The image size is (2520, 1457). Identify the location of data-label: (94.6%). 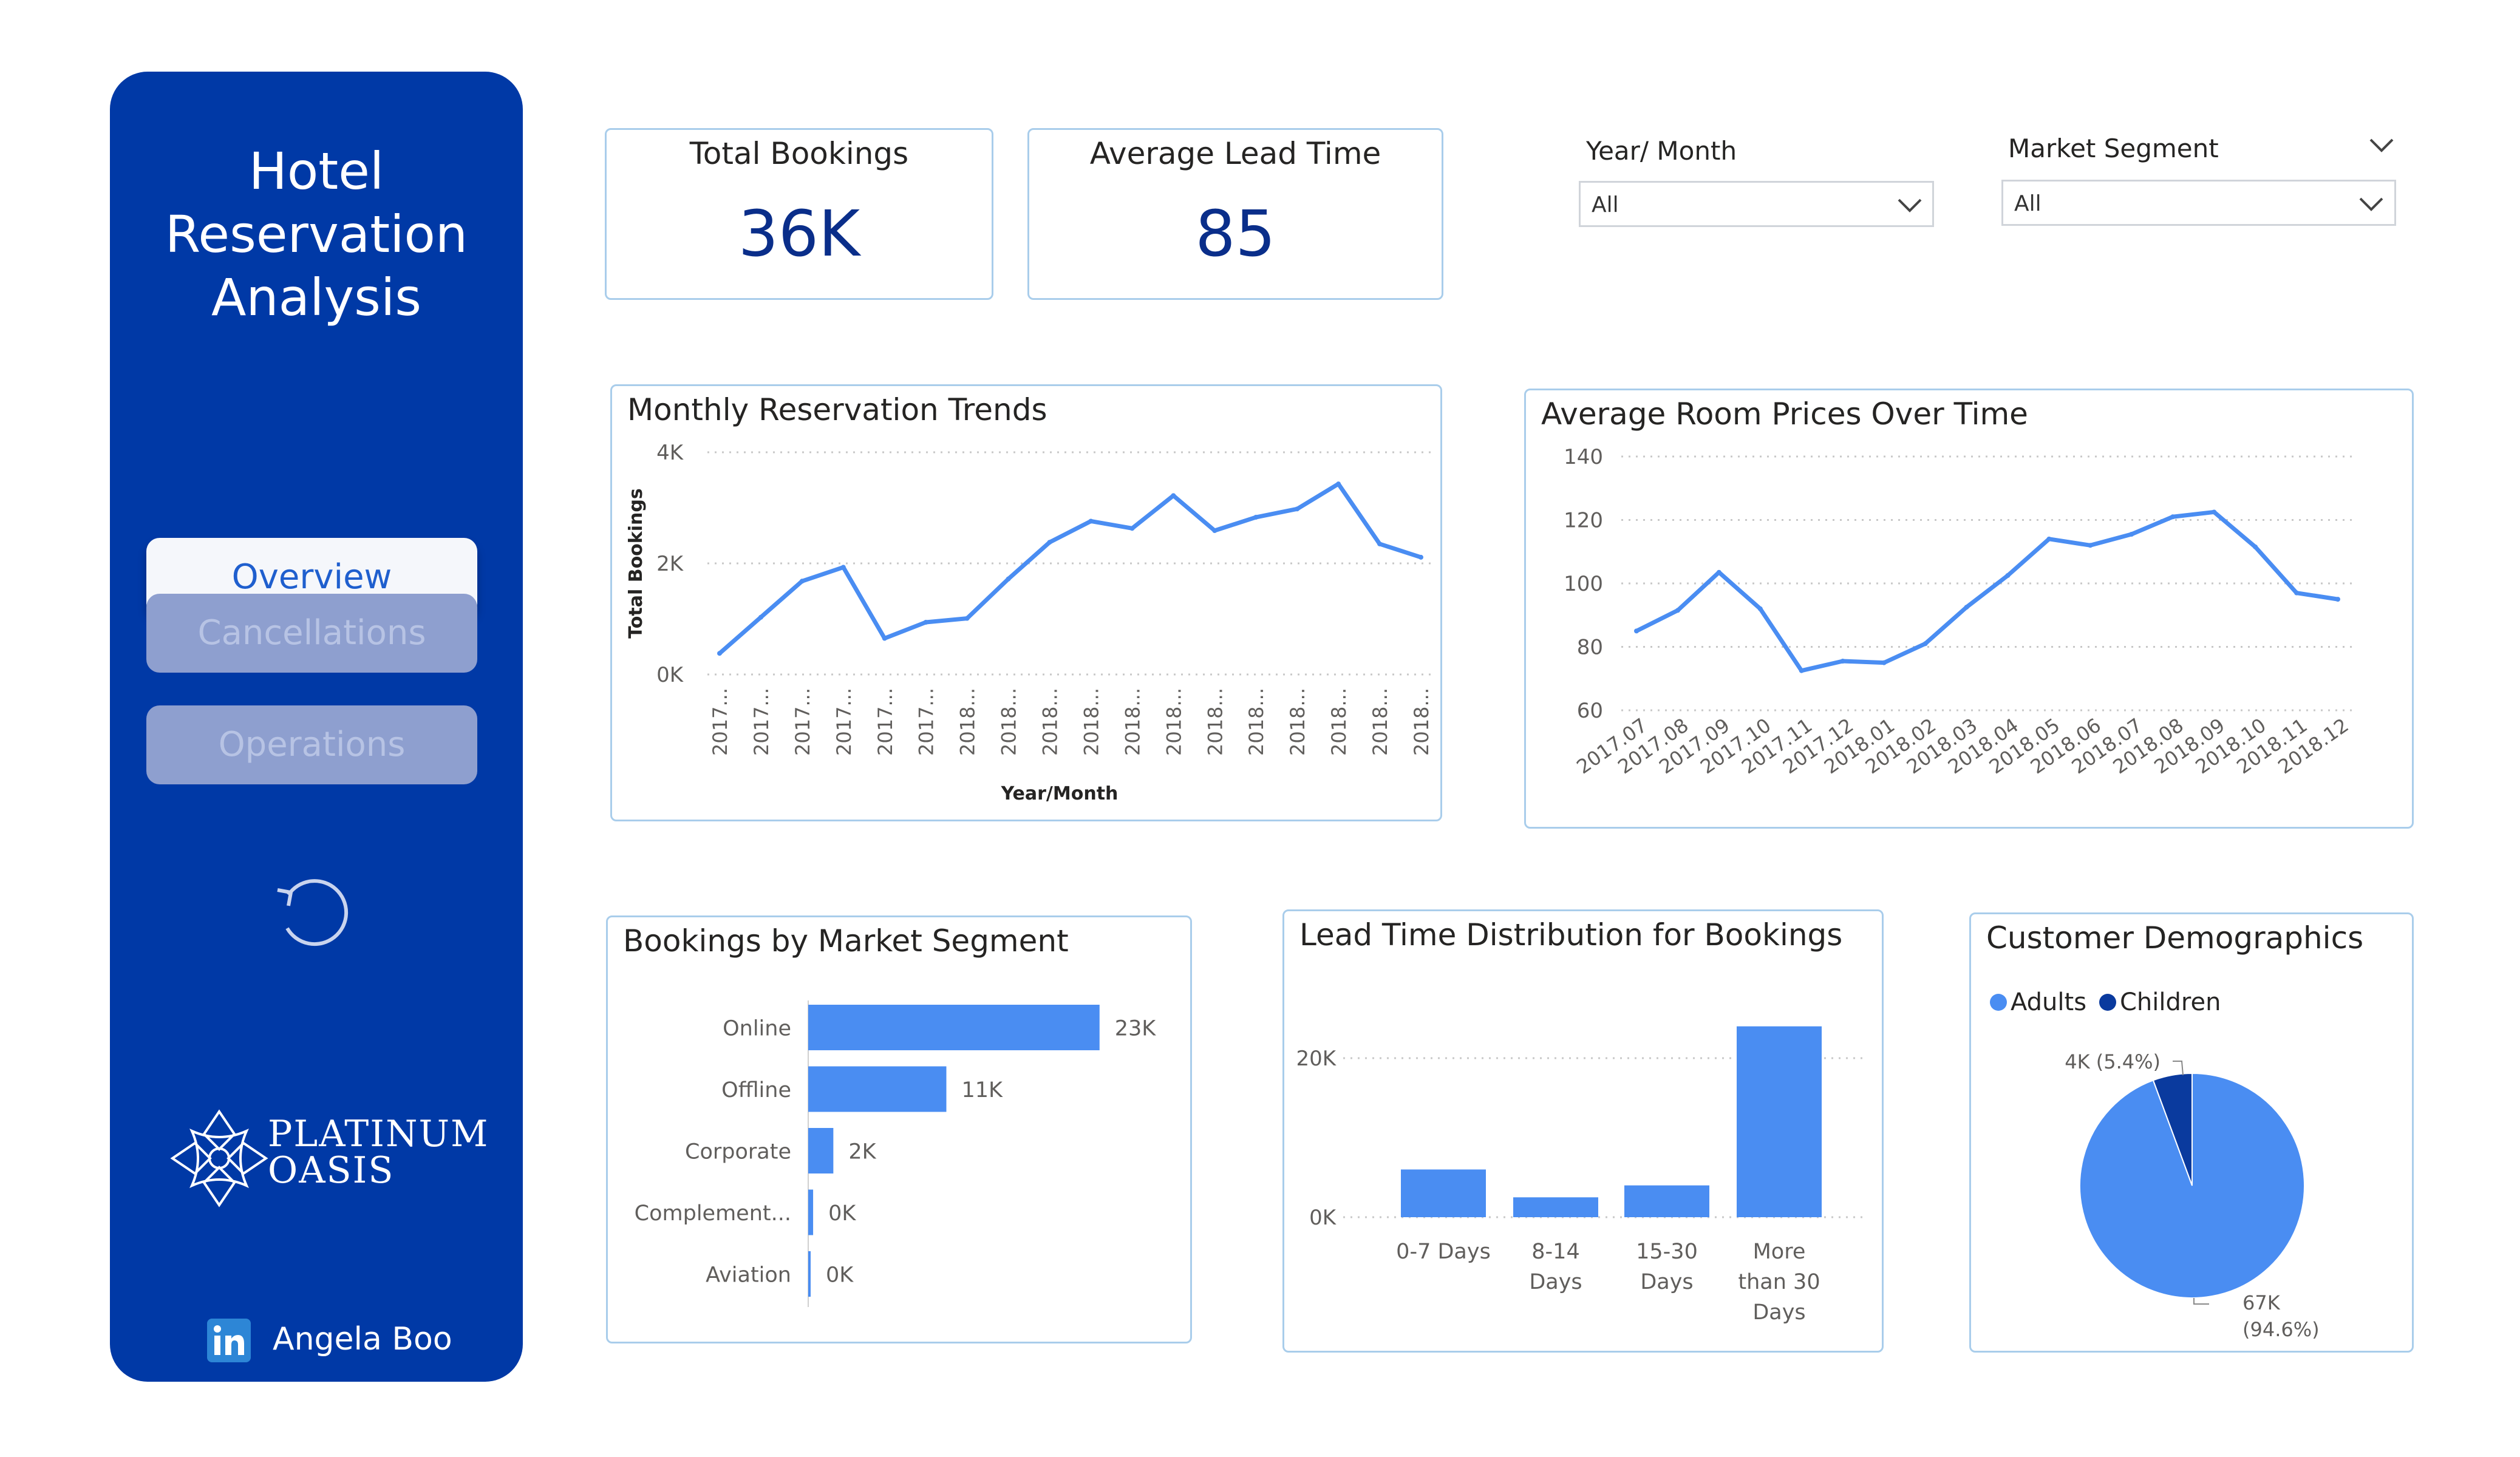
(2281, 1329).